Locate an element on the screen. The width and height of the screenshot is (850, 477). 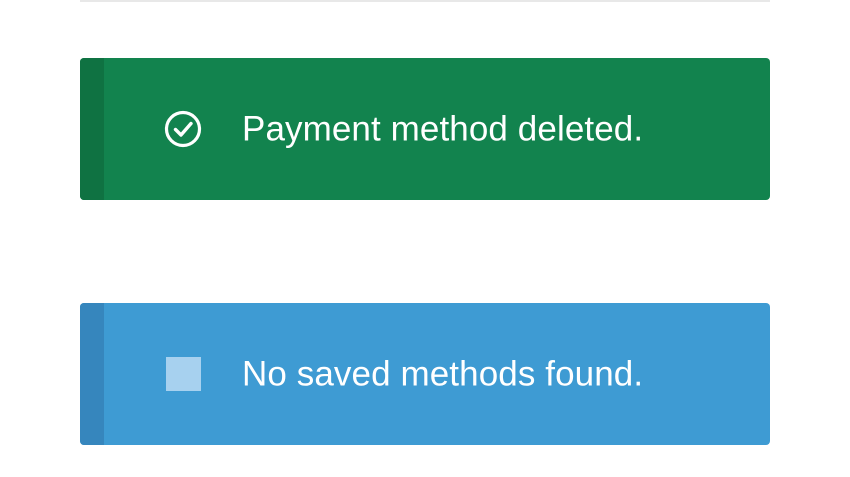
top-divider is located at coordinates (425, 1).